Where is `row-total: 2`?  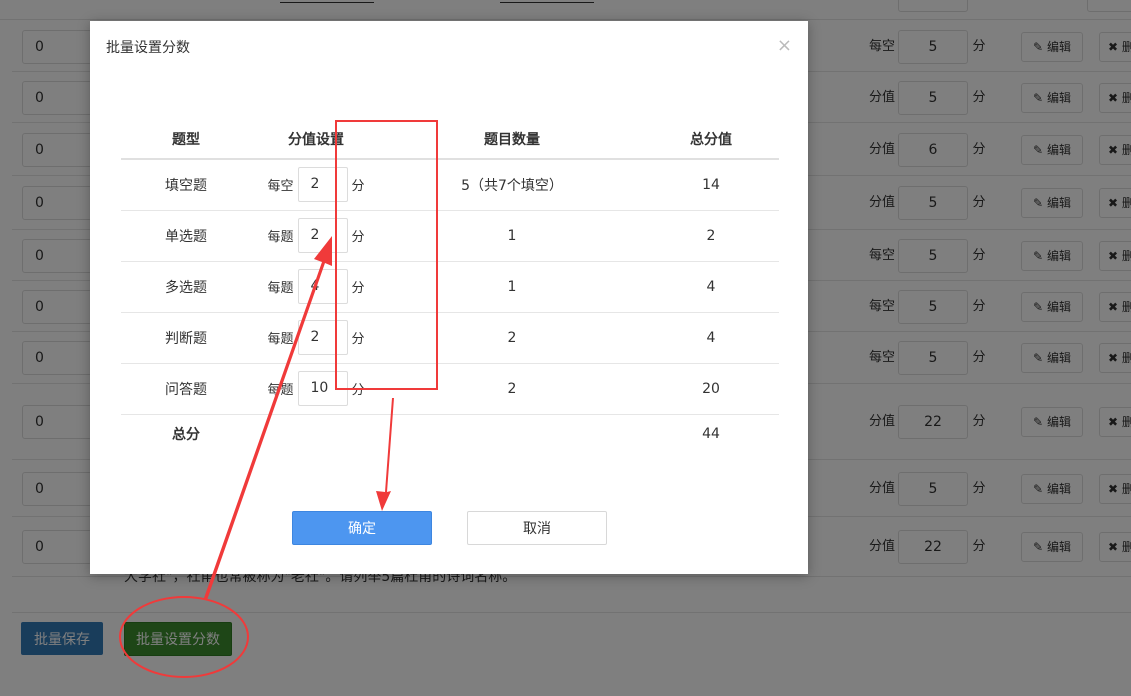 row-total: 2 is located at coordinates (711, 236).